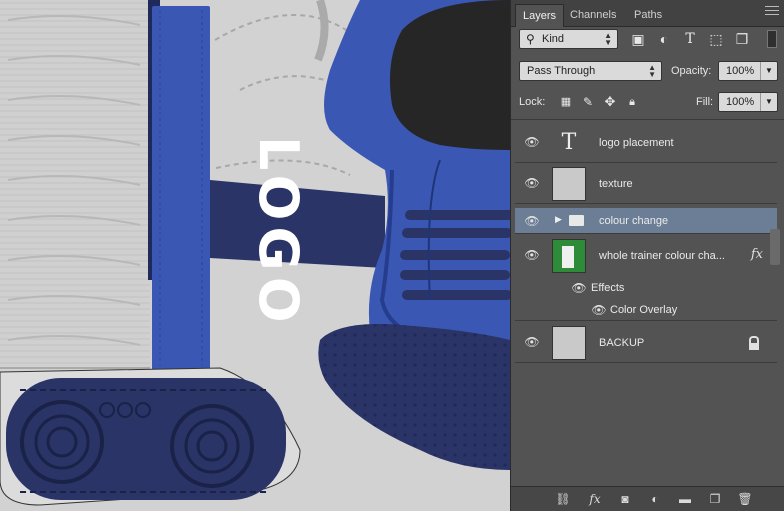  Describe the element at coordinates (664, 39) in the screenshot. I see `adjustment-filter-icon: ◐` at that location.